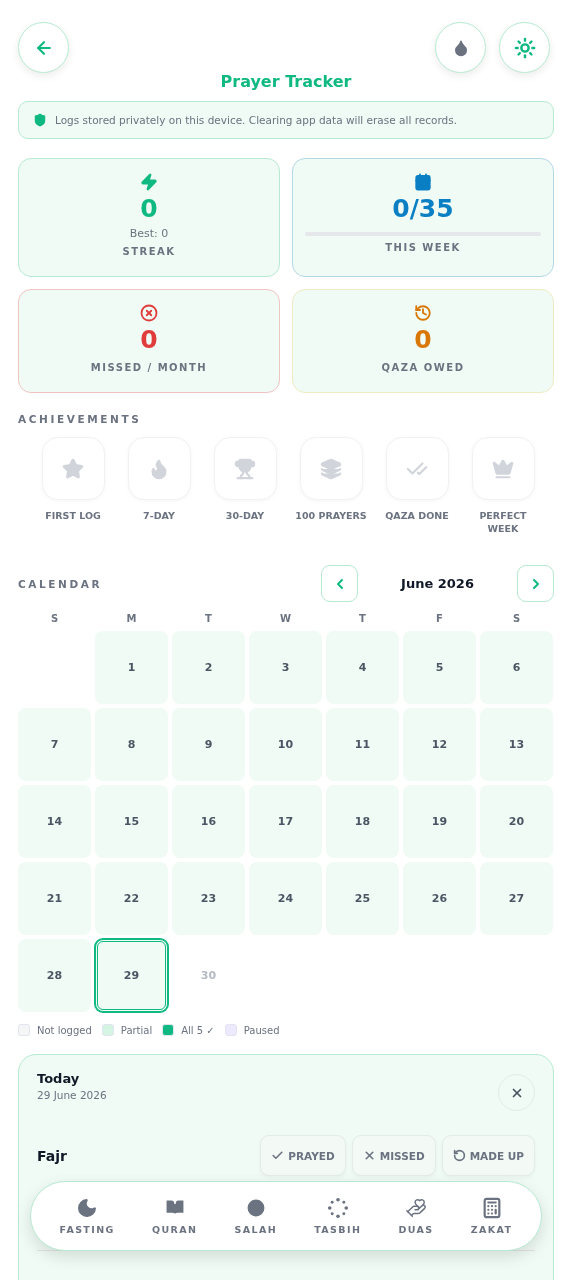 This screenshot has width=572, height=1280. I want to click on weekday-label: W, so click(285, 619).